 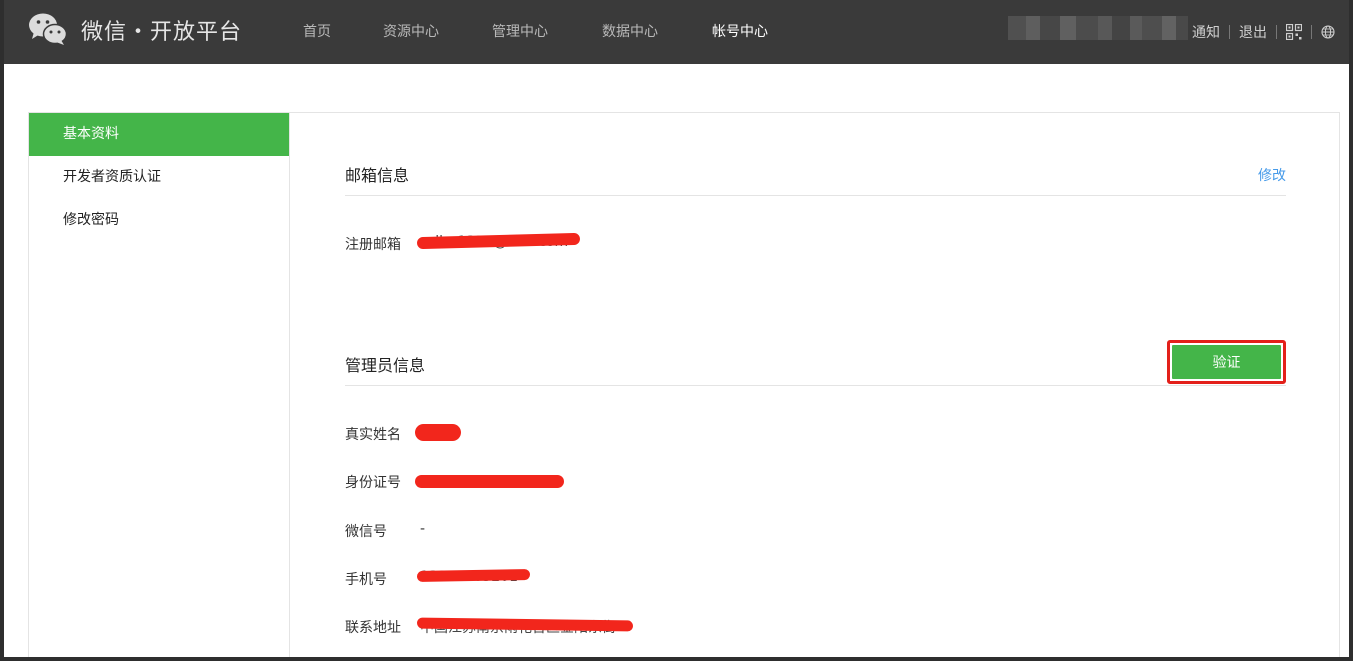 I want to click on phone-label: 手机号, so click(x=366, y=580).